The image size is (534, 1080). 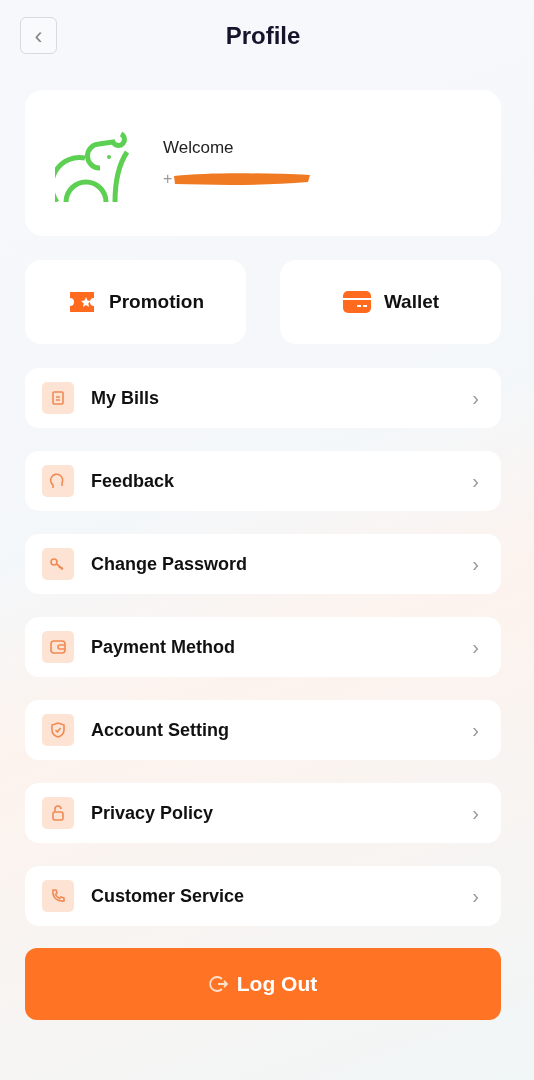 I want to click on back-button: ‹, so click(x=38, y=35).